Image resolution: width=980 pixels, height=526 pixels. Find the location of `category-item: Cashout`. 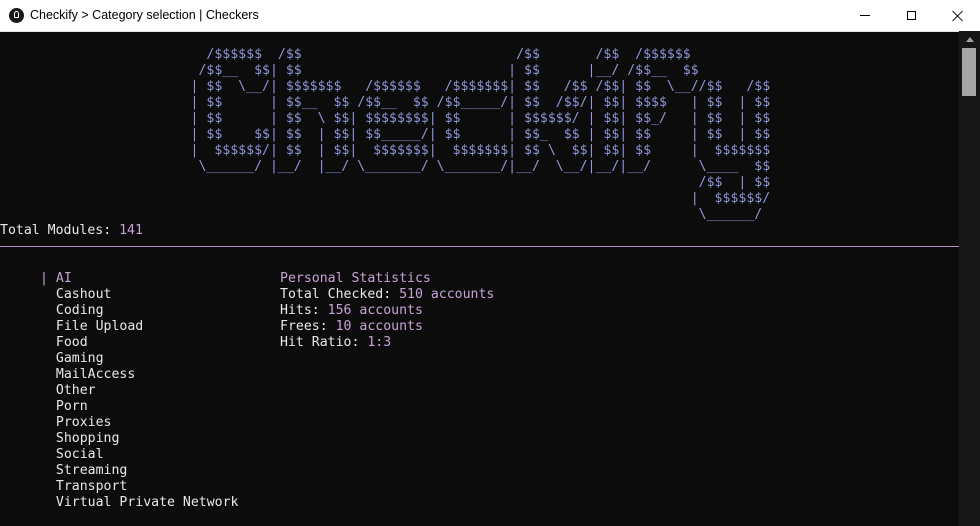

category-item: Cashout is located at coordinates (76, 295).